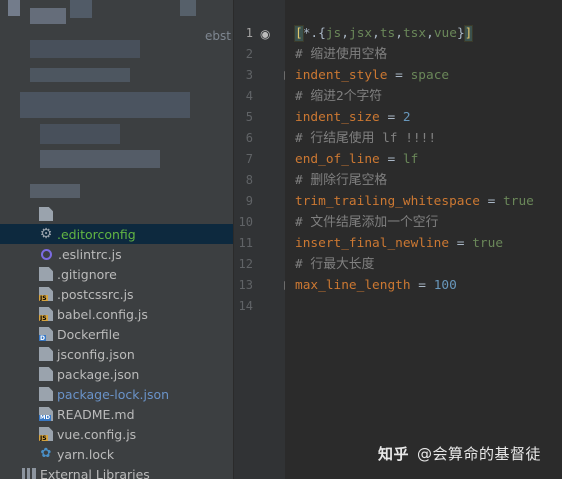 The height and width of the screenshot is (479, 562). I want to click on code-token-bracket: ], so click(468, 33).